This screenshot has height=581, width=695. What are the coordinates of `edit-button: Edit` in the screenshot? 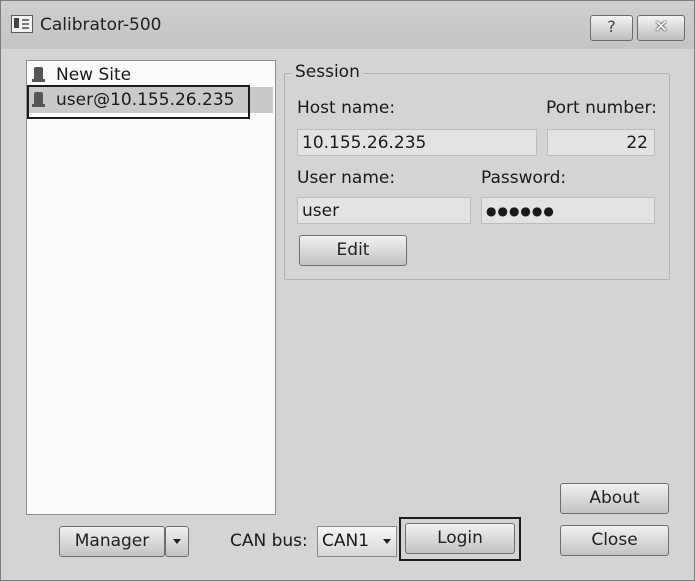 It's located at (353, 250).